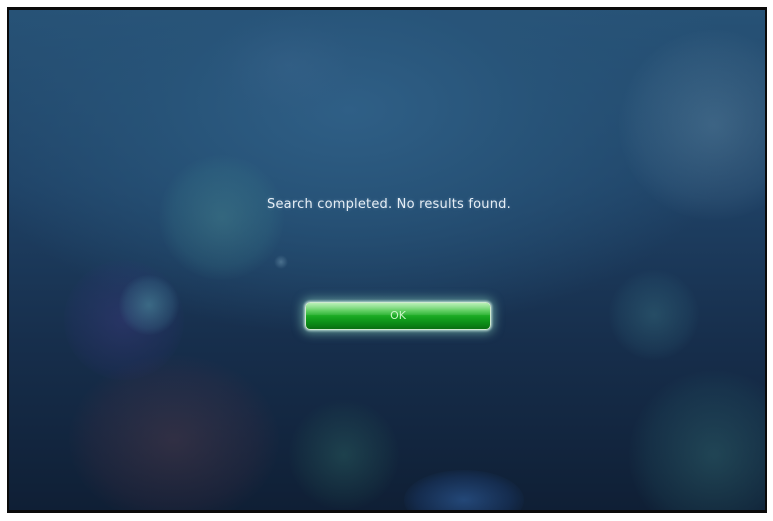  I want to click on ok-button: OK, so click(398, 316).